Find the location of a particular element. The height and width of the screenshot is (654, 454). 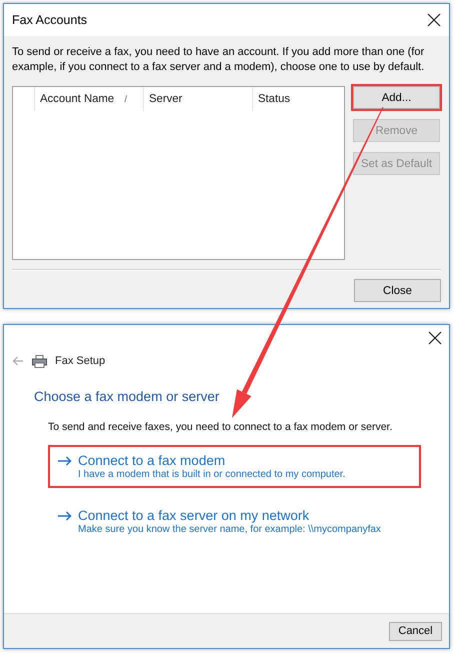

option-subtitle: Make sure you know the server name, for example: \\mycompanyfax is located at coordinates (230, 529).